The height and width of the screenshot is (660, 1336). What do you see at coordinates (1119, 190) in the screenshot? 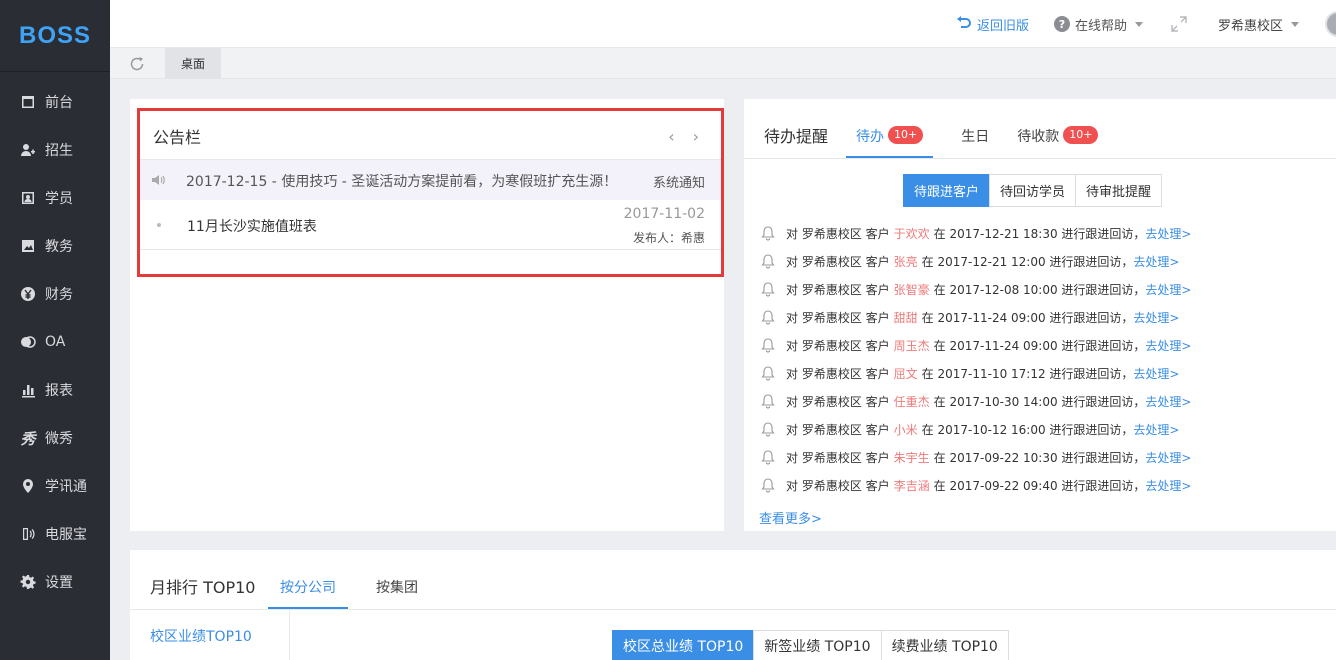
I see `segment-approval-reminders: 待审批提醒` at bounding box center [1119, 190].